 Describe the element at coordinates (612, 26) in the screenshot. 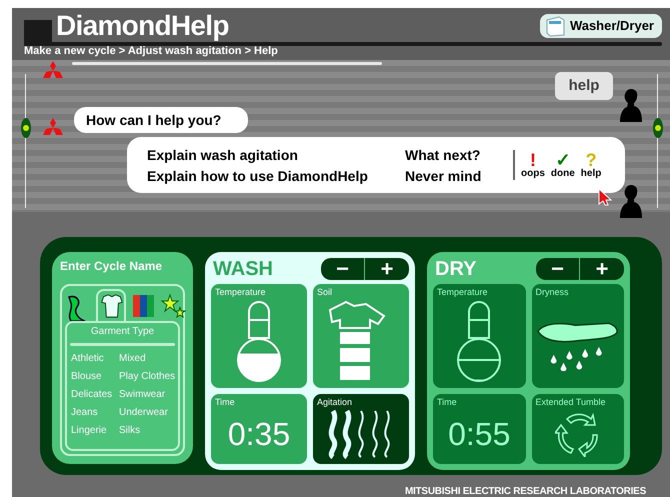

I see `appliance-name: Washer/Dryer` at that location.